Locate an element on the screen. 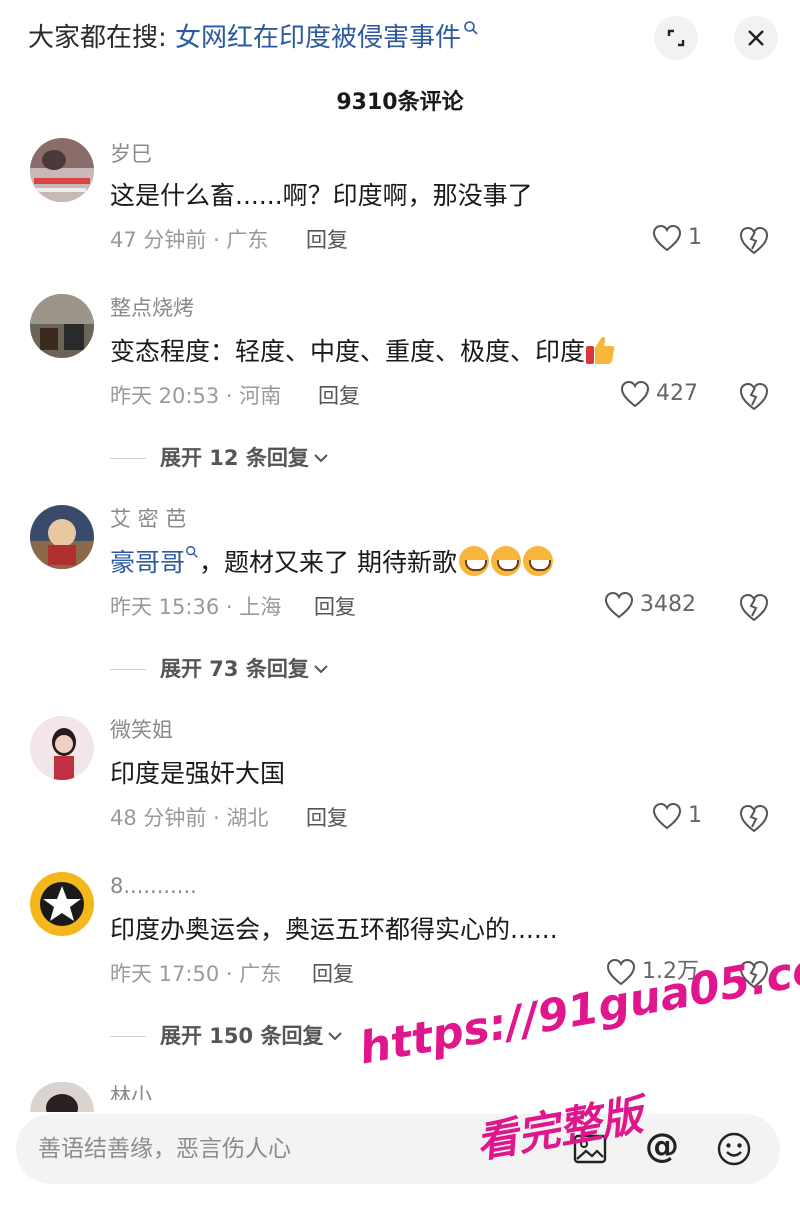 The height and width of the screenshot is (1222, 800). like-count: 427 is located at coordinates (677, 393).